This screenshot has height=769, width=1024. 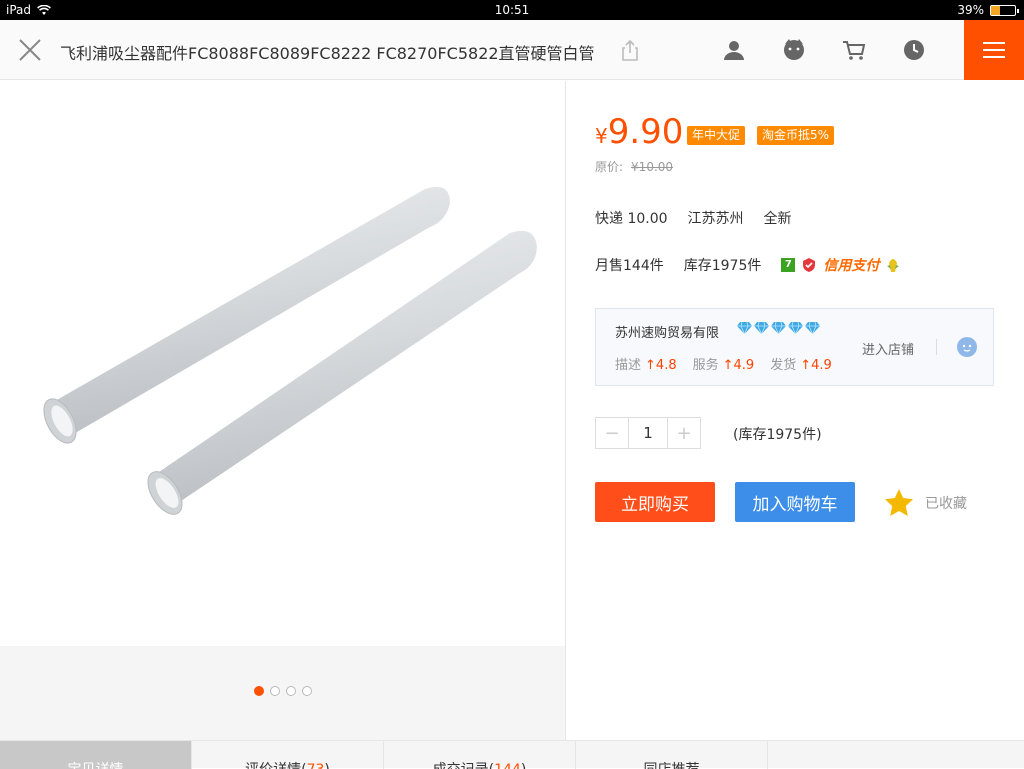 I want to click on carousel-dots, so click(x=282, y=691).